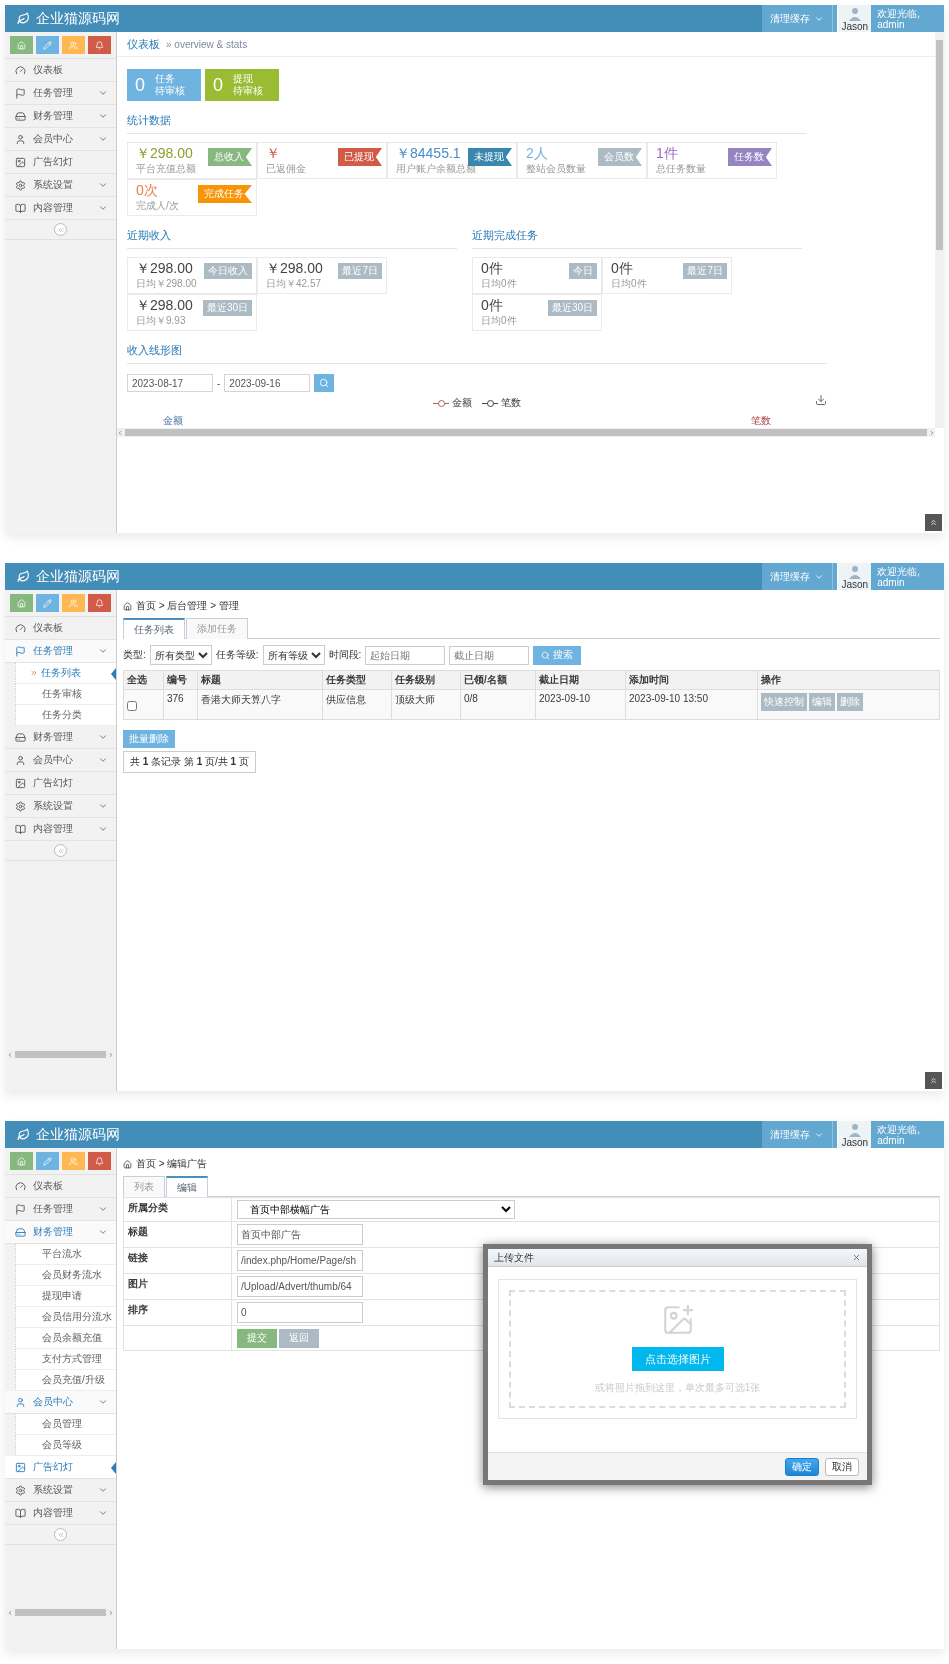 This screenshot has height=1664, width=949. I want to click on search-button, so click(324, 383).